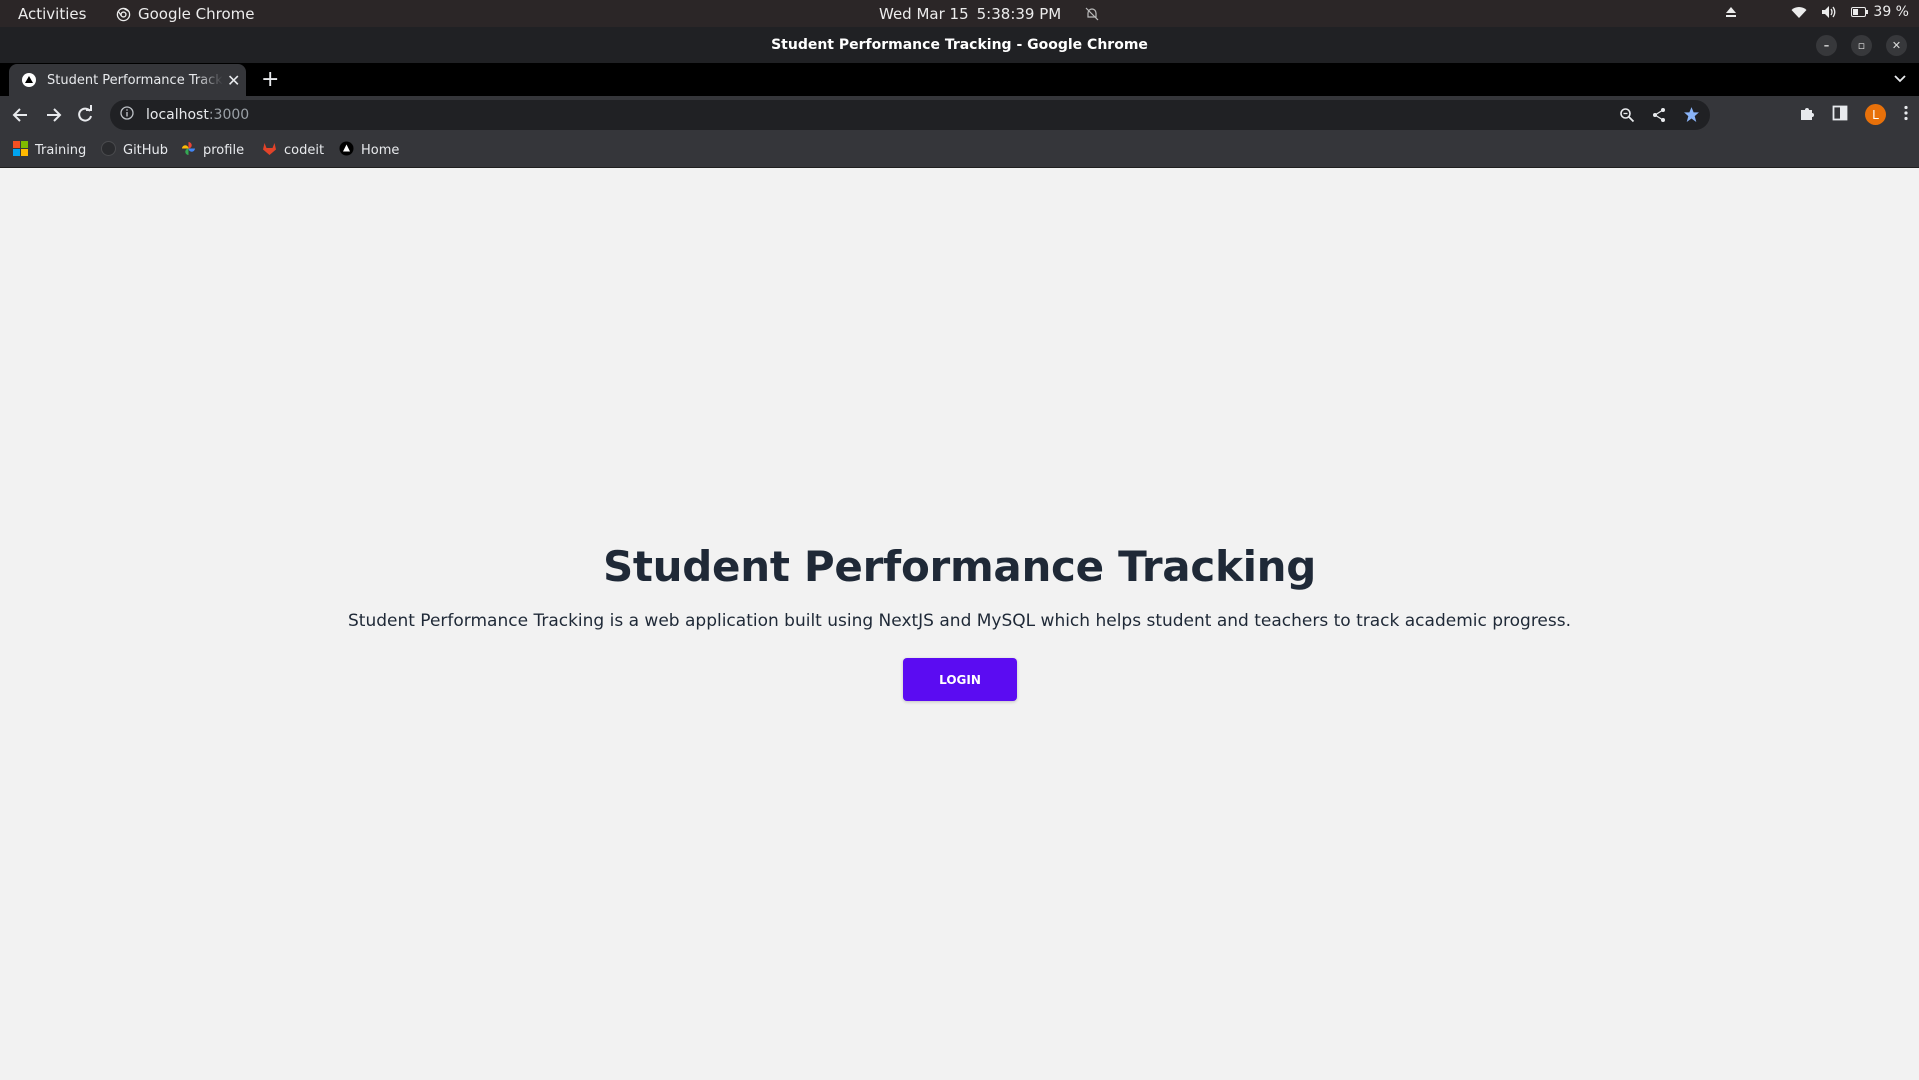  What do you see at coordinates (85, 115) in the screenshot?
I see `reload-icon` at bounding box center [85, 115].